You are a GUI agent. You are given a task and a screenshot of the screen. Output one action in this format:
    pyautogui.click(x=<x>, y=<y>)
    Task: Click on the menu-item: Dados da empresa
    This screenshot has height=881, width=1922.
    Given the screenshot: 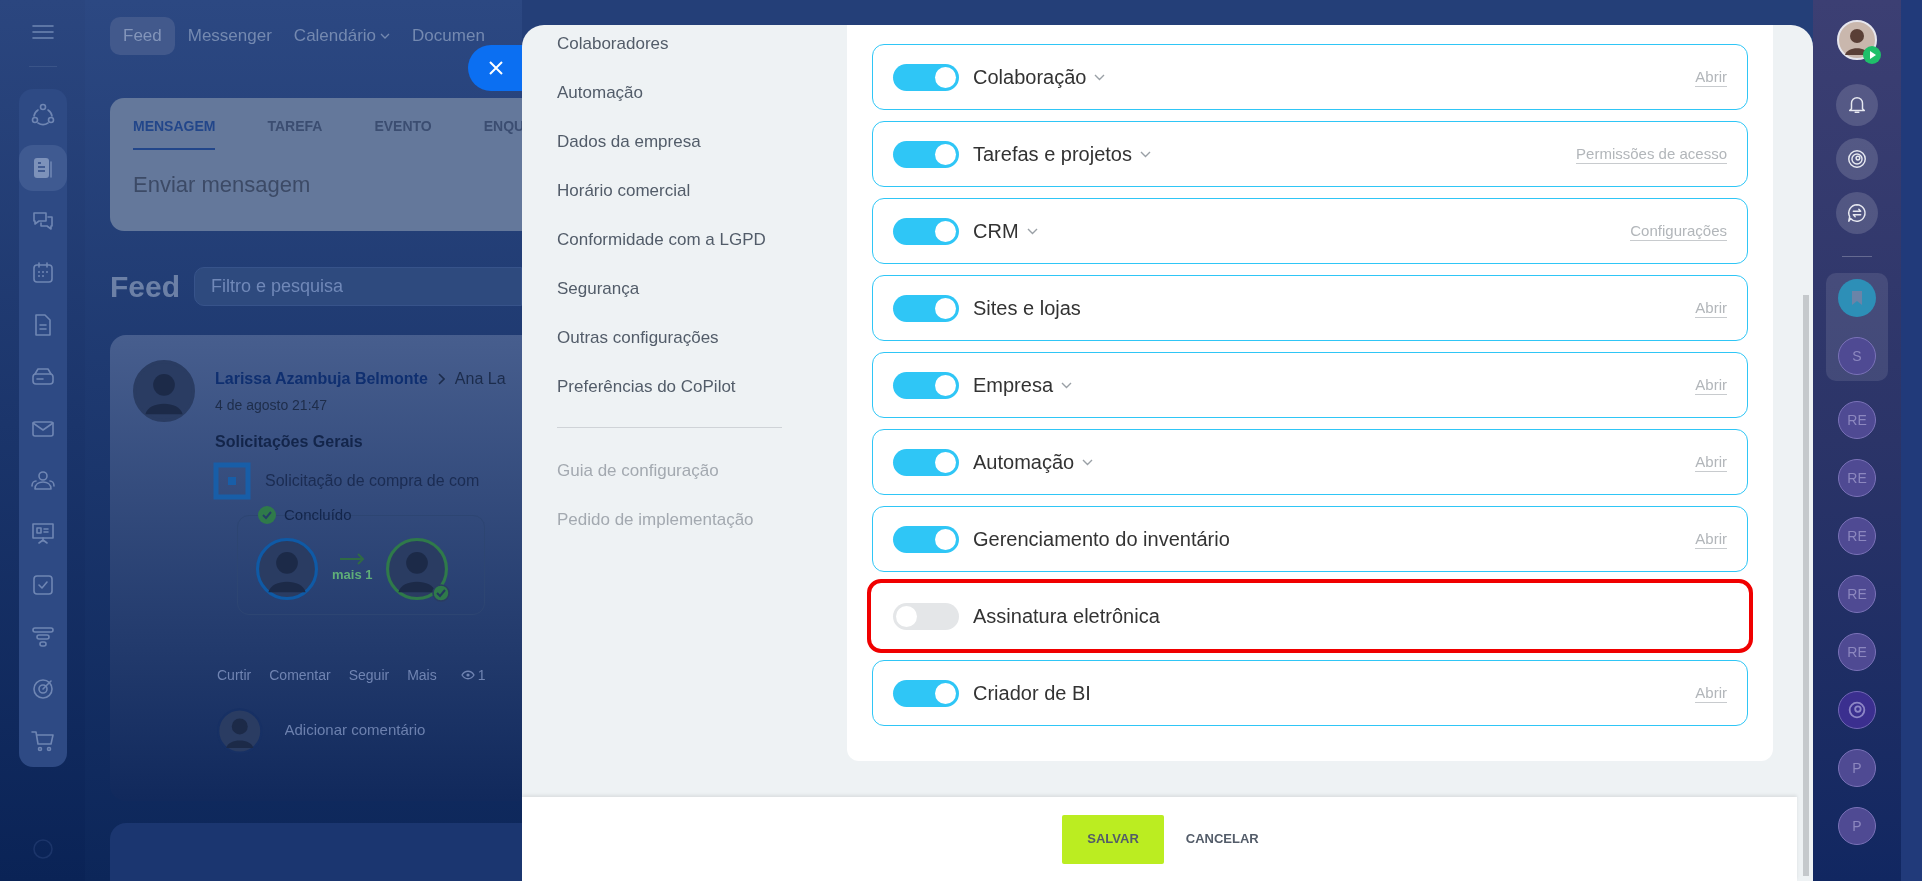 What is the action you would take?
    pyautogui.click(x=629, y=141)
    